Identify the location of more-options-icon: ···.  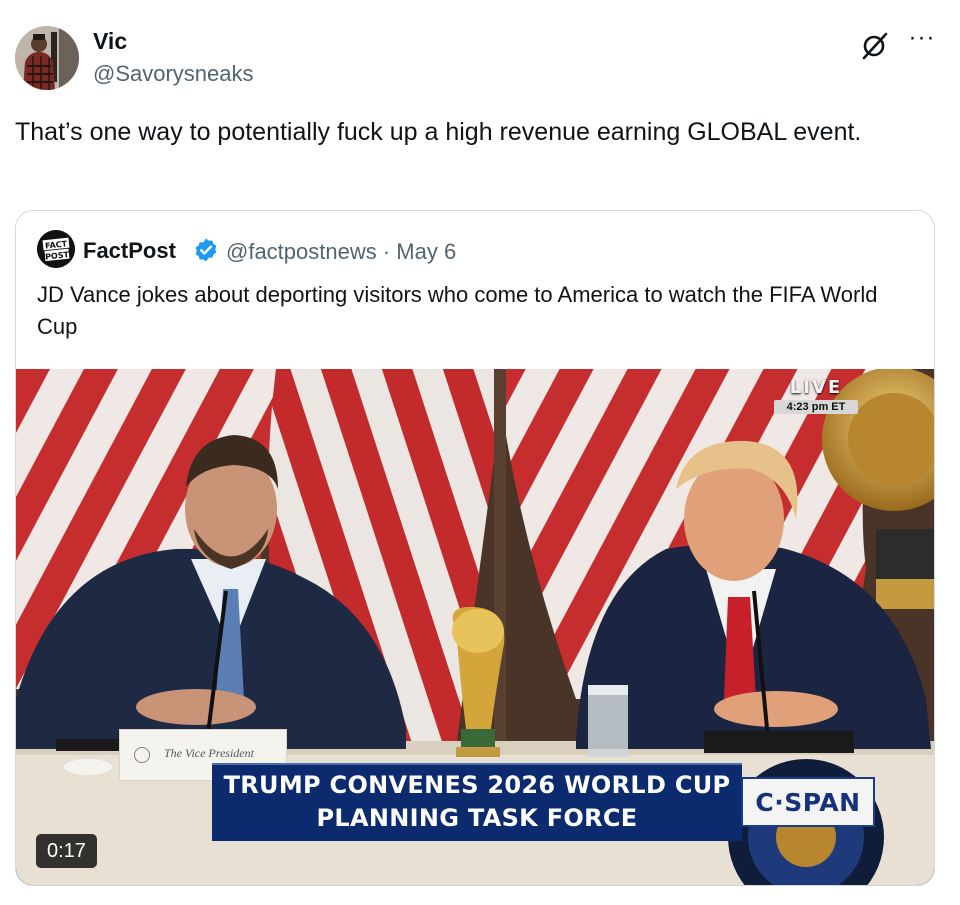
(922, 39).